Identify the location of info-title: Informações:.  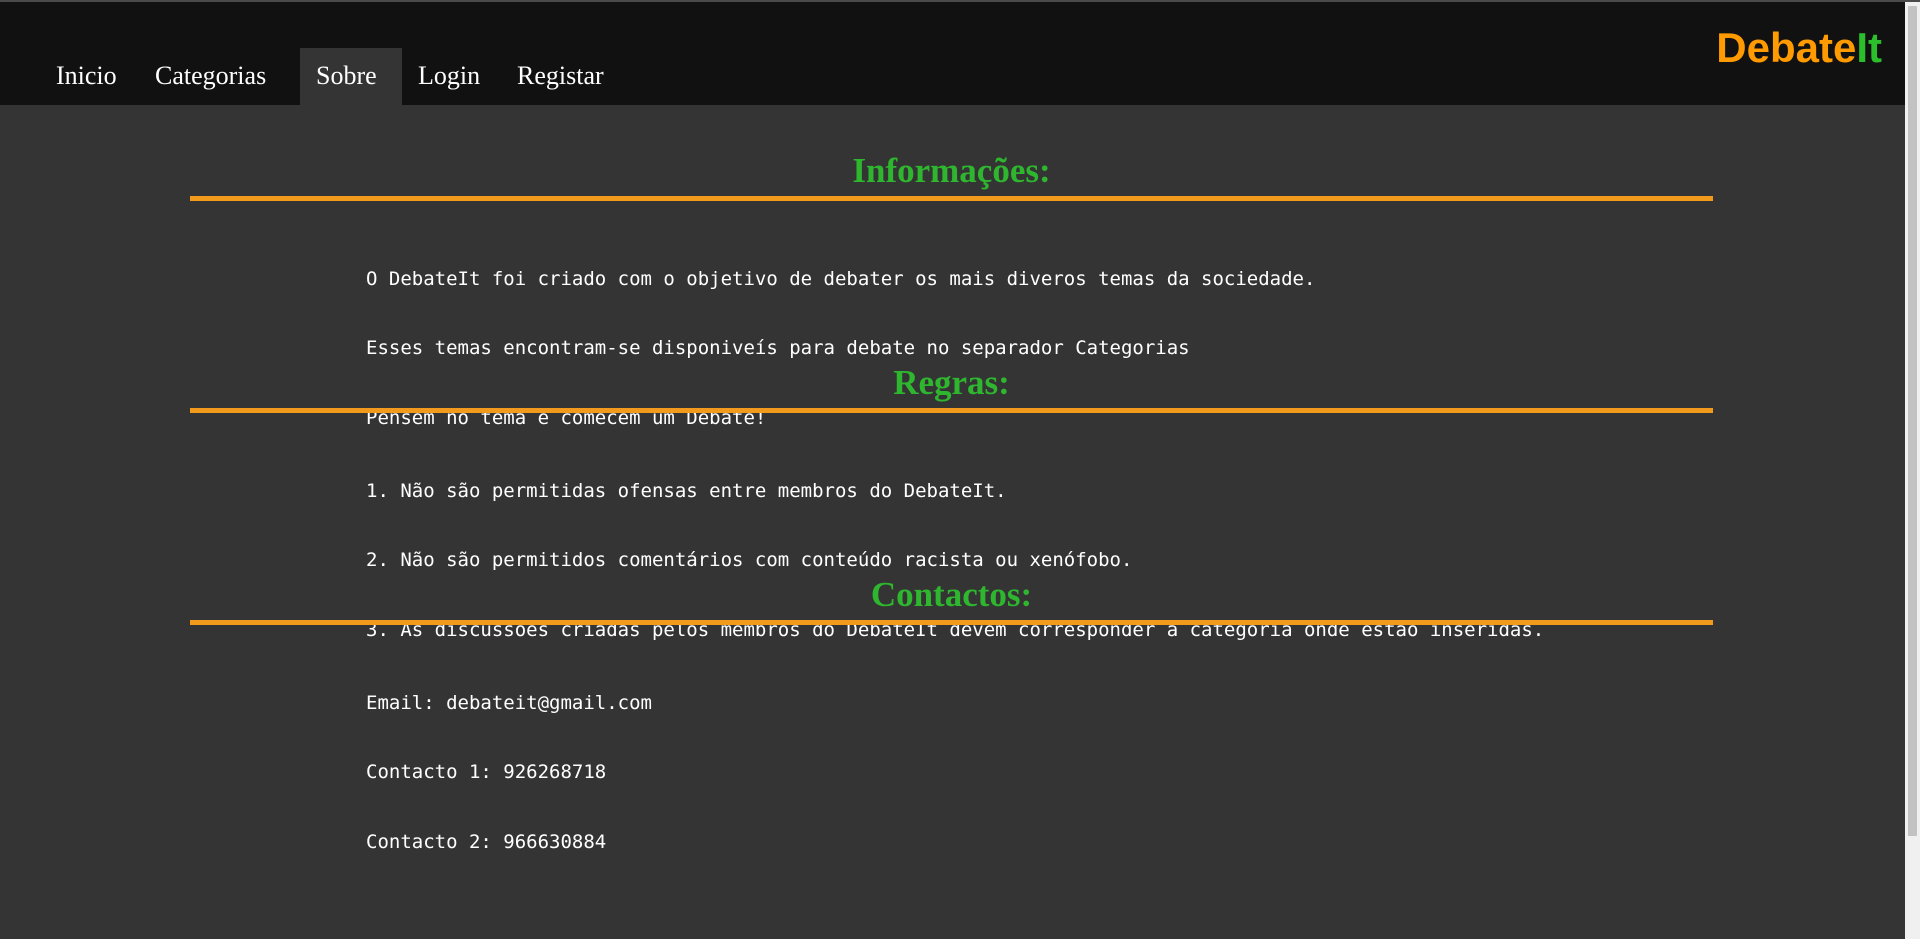
(951, 170).